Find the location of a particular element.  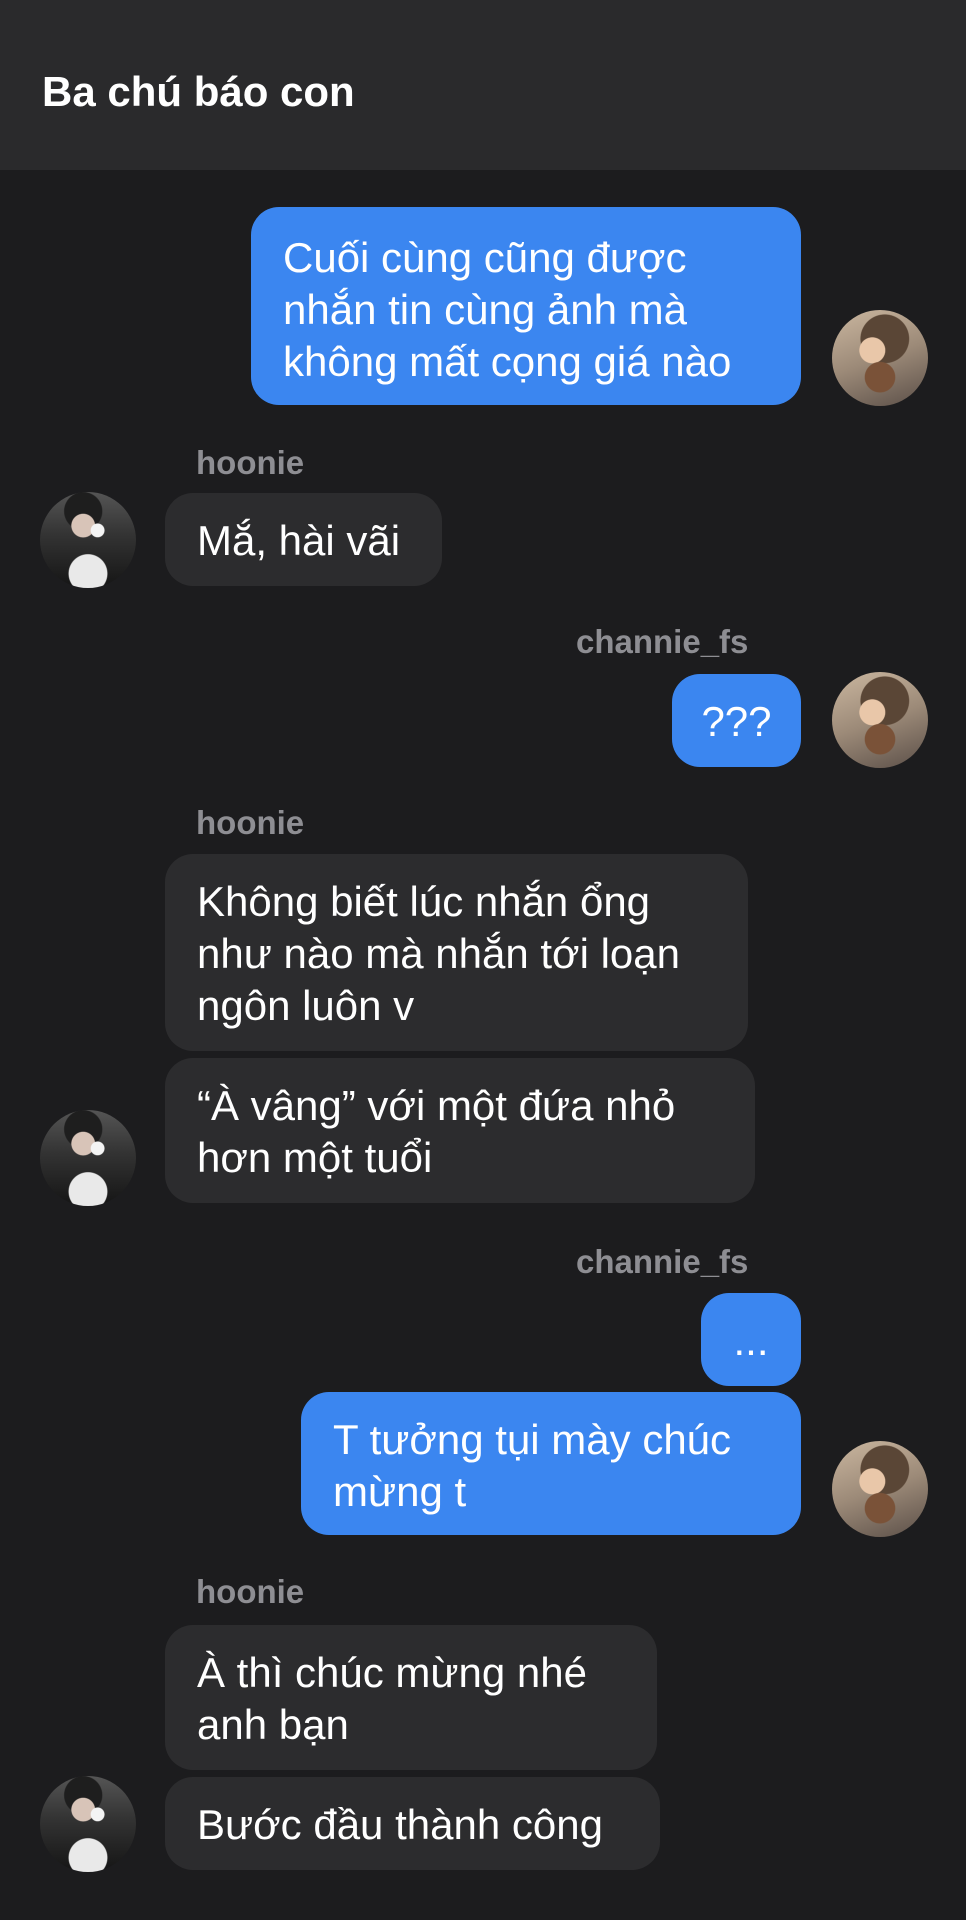

chat-title: Ba chú báo con is located at coordinates (198, 92).